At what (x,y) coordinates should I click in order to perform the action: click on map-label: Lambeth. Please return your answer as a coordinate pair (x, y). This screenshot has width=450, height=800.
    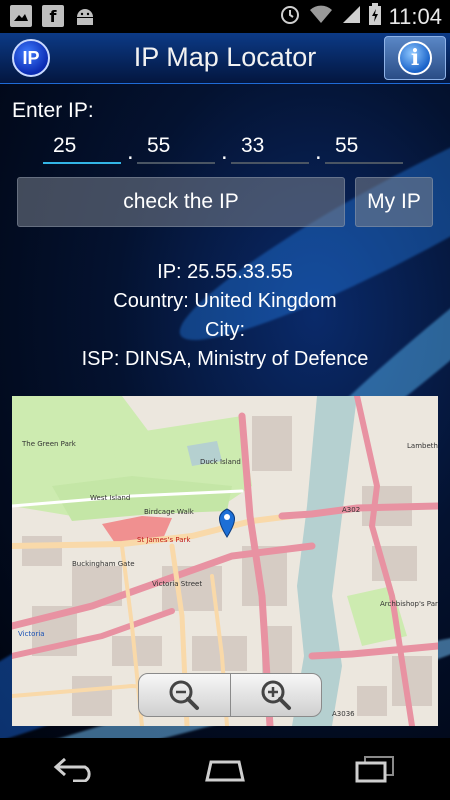
    Looking at the image, I should click on (422, 446).